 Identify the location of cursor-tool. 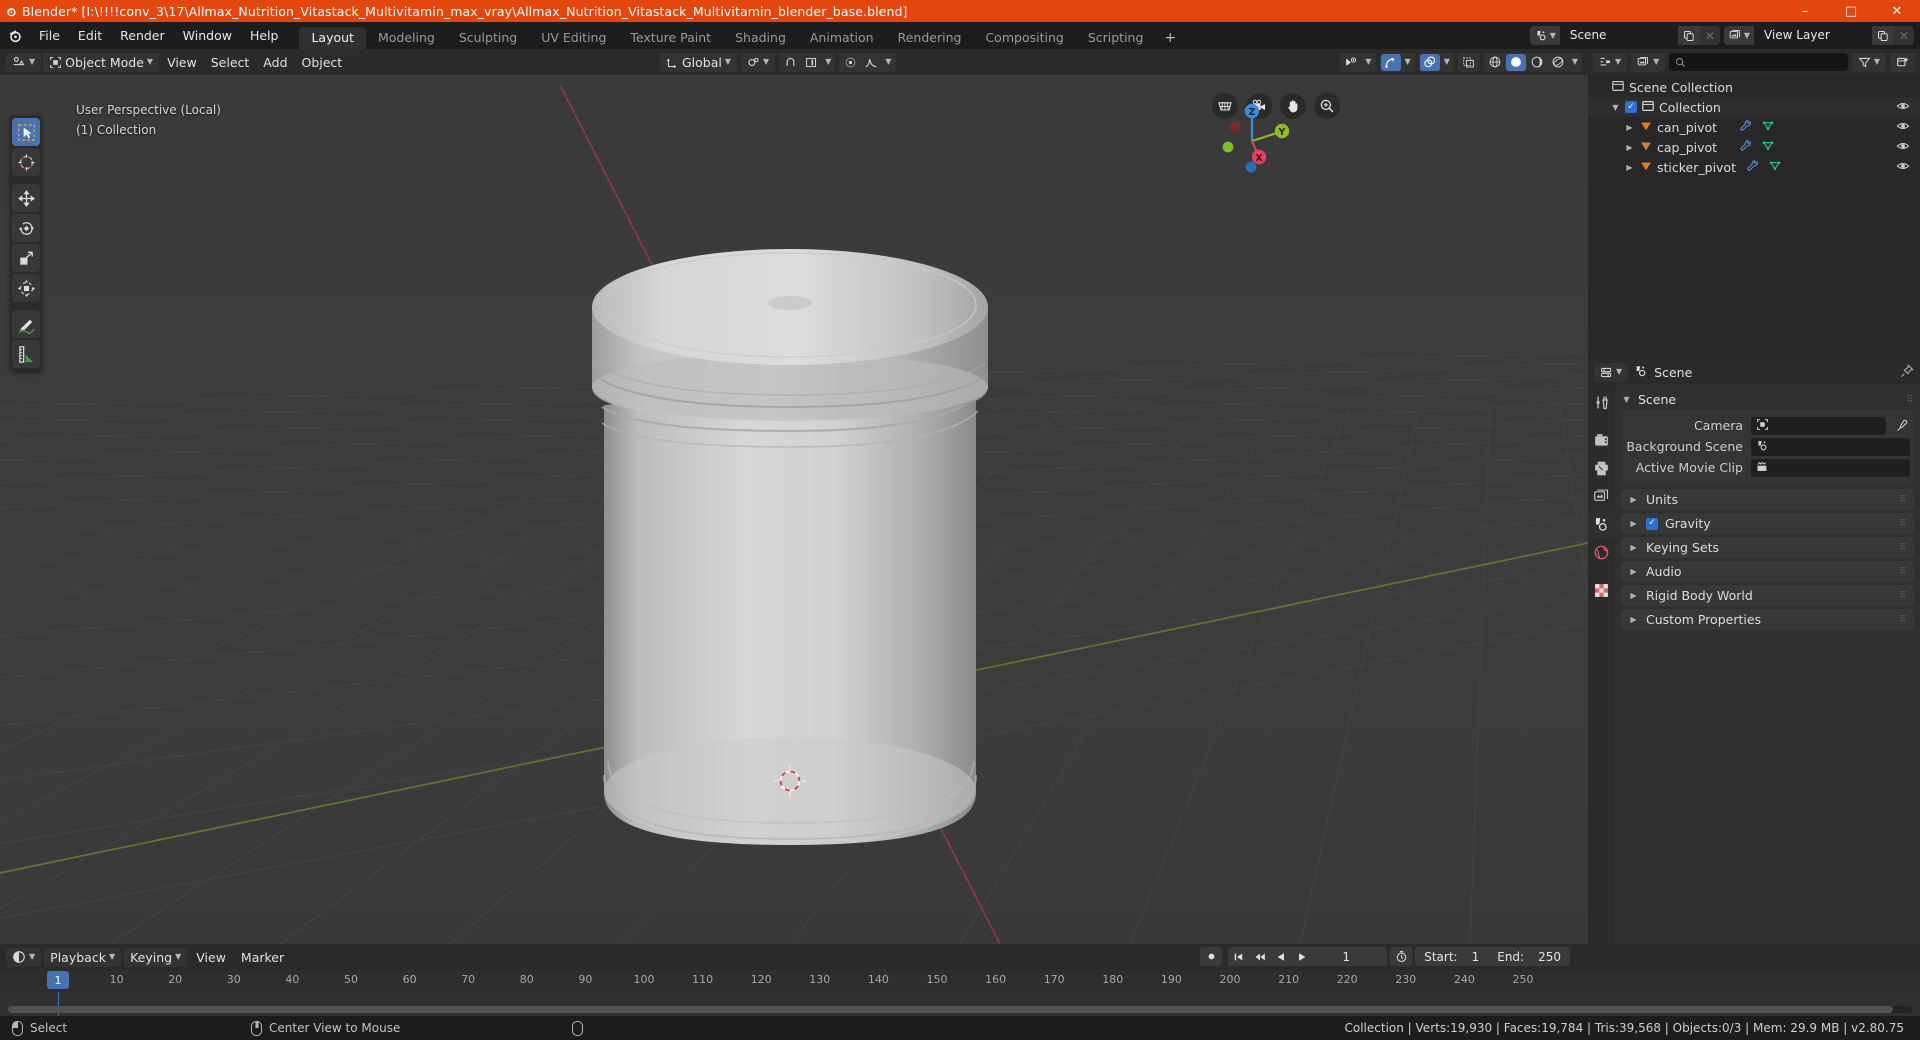
(26, 162).